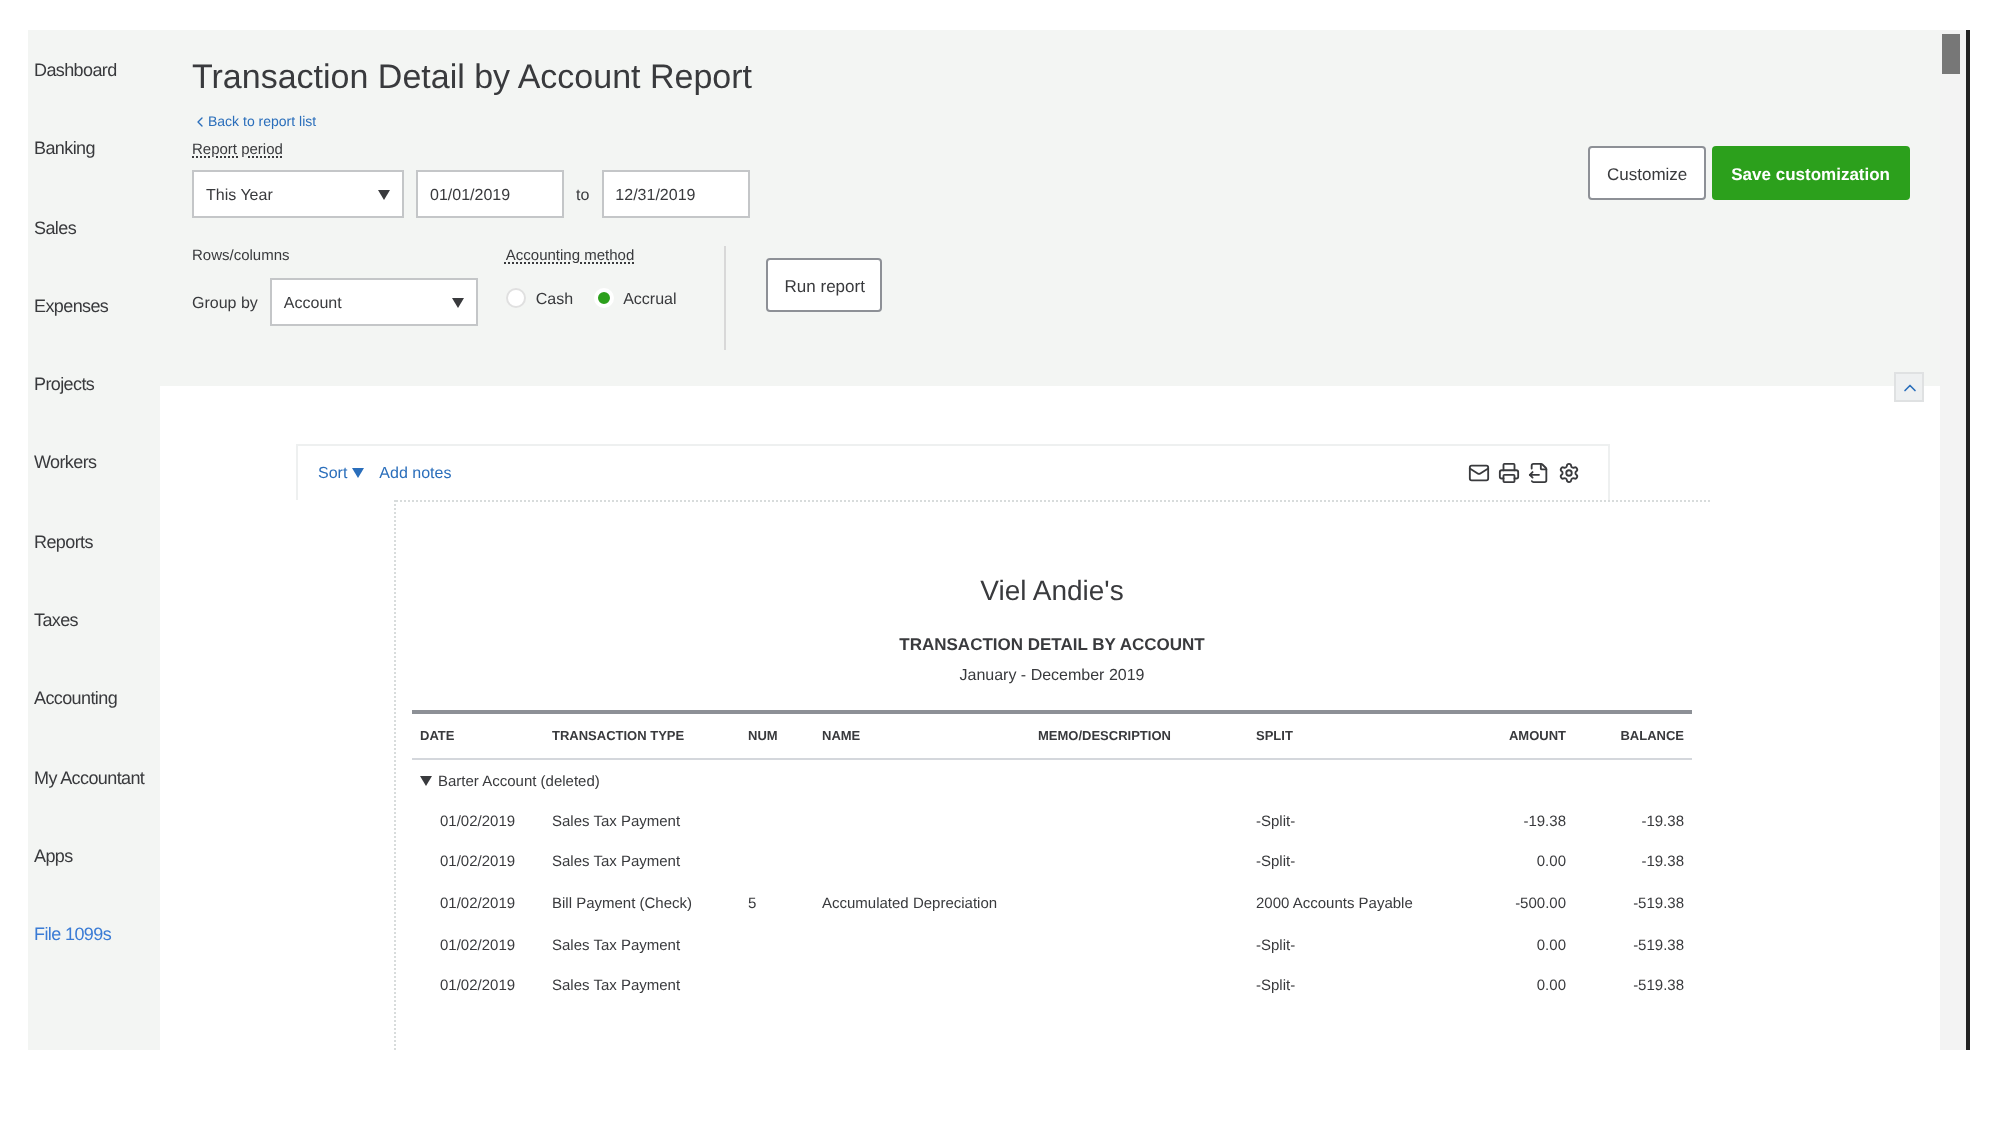 This screenshot has height=1124, width=1998. I want to click on date-field: 01/01/2019, so click(490, 194).